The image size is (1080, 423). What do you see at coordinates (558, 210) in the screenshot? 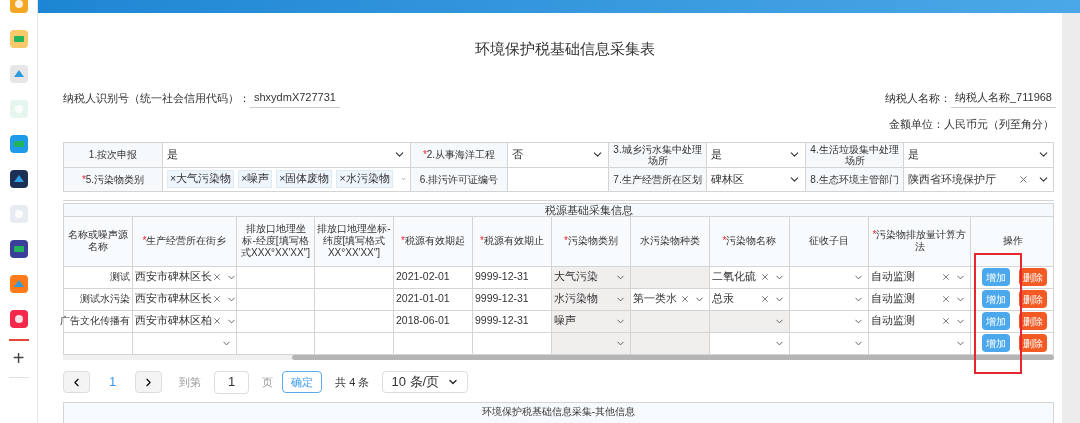
I see `table-caption: 税源基础采集信息` at bounding box center [558, 210].